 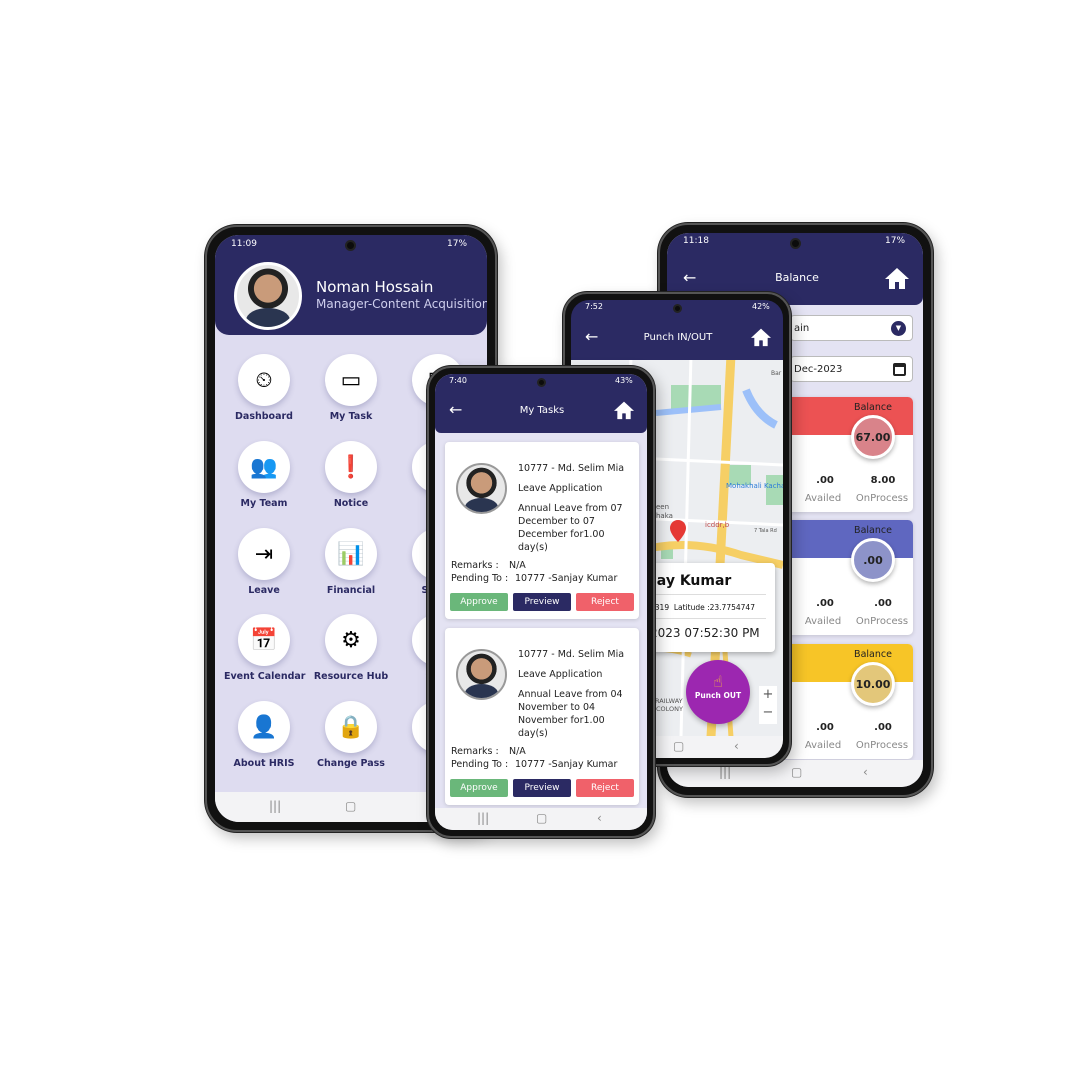 What do you see at coordinates (705, 633) in the screenshot?
I see `punch-time: 2023 07:52:30 PM` at bounding box center [705, 633].